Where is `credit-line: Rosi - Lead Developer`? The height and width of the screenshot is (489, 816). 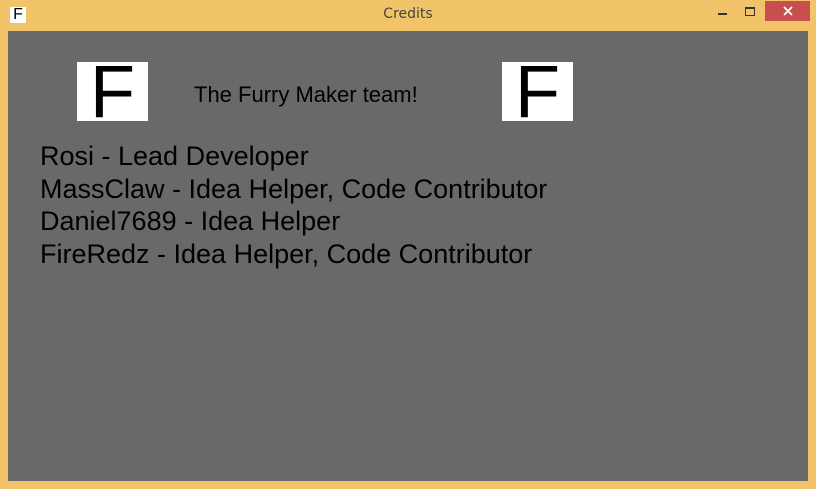
credit-line: Rosi - Lead Developer is located at coordinates (174, 156).